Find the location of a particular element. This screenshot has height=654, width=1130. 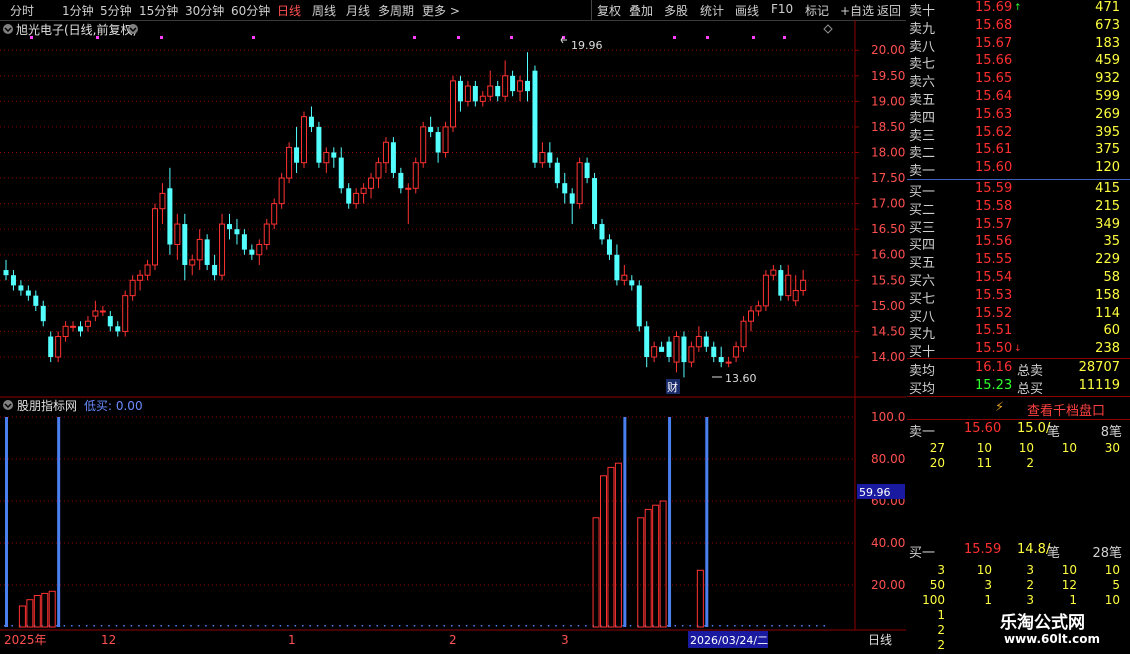

price-tick-label: 14.00 is located at coordinates (888, 357).